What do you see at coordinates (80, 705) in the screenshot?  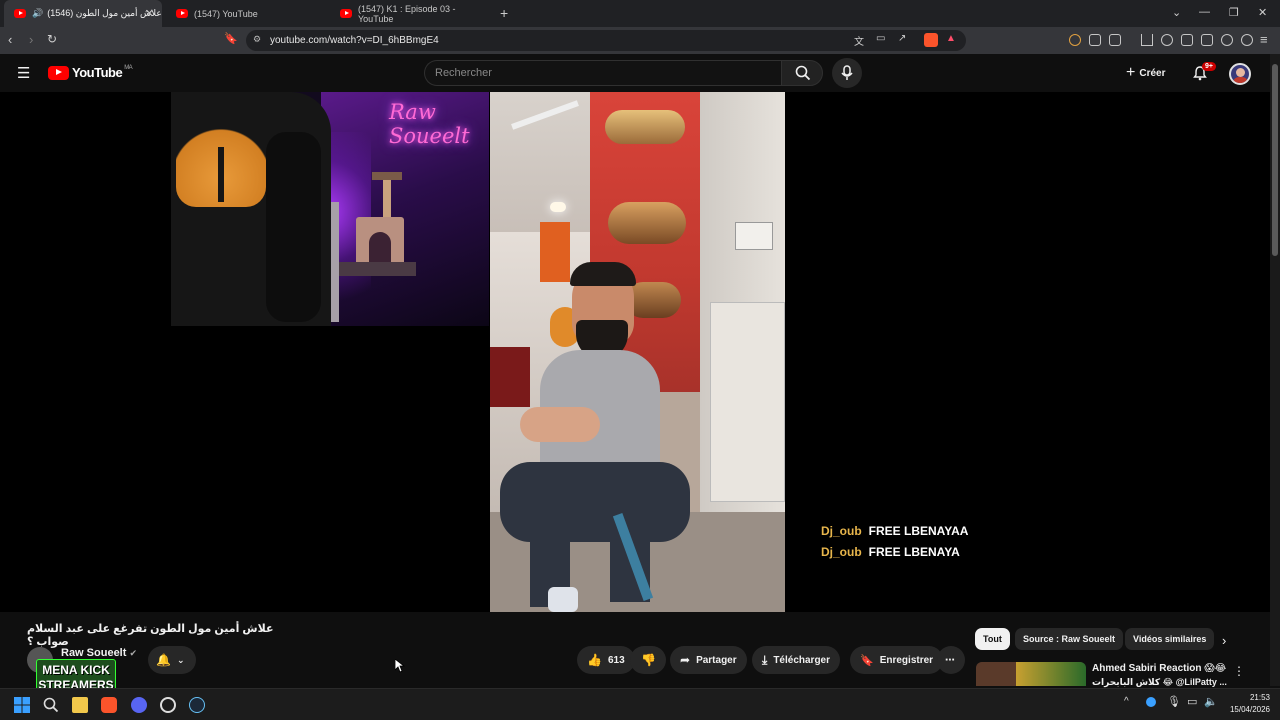 I see `file-explorer-icon` at bounding box center [80, 705].